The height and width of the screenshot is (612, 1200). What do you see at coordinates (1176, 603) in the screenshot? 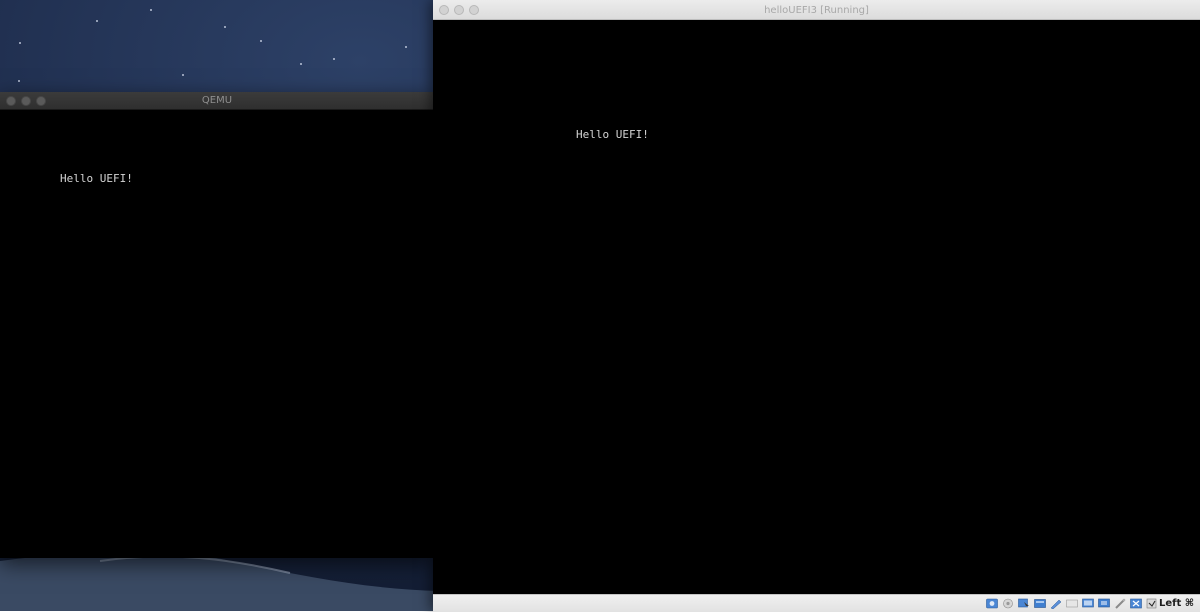
I see `host-key-label: Left ⌘` at bounding box center [1176, 603].